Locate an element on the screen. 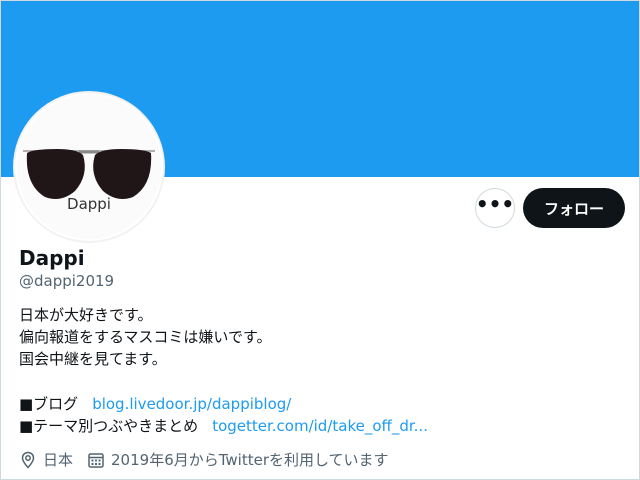 The height and width of the screenshot is (480, 640). bio-line: 偏向報道をするマスコミは嫌いです。 is located at coordinates (145, 337).